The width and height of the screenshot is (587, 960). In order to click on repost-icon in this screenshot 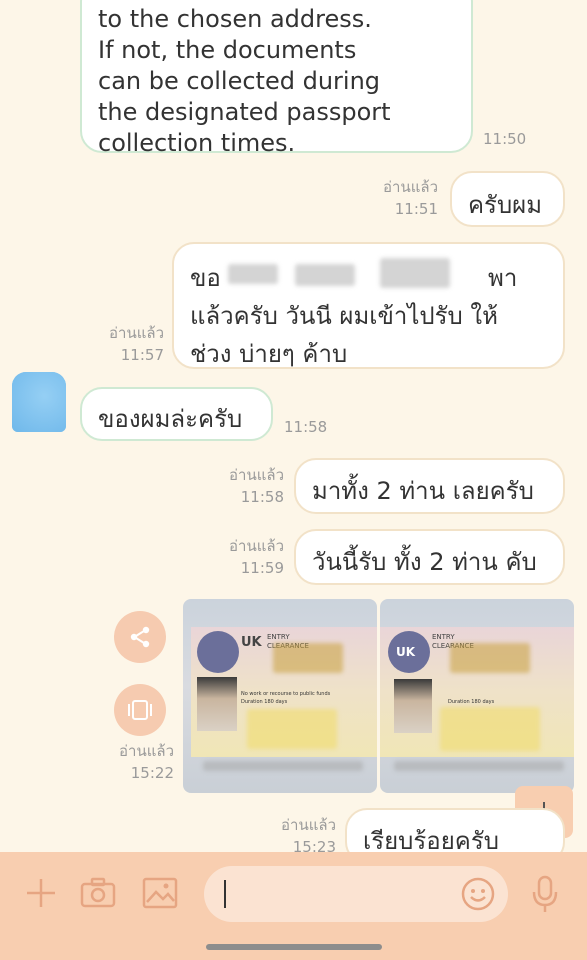, I will do `click(140, 710)`.